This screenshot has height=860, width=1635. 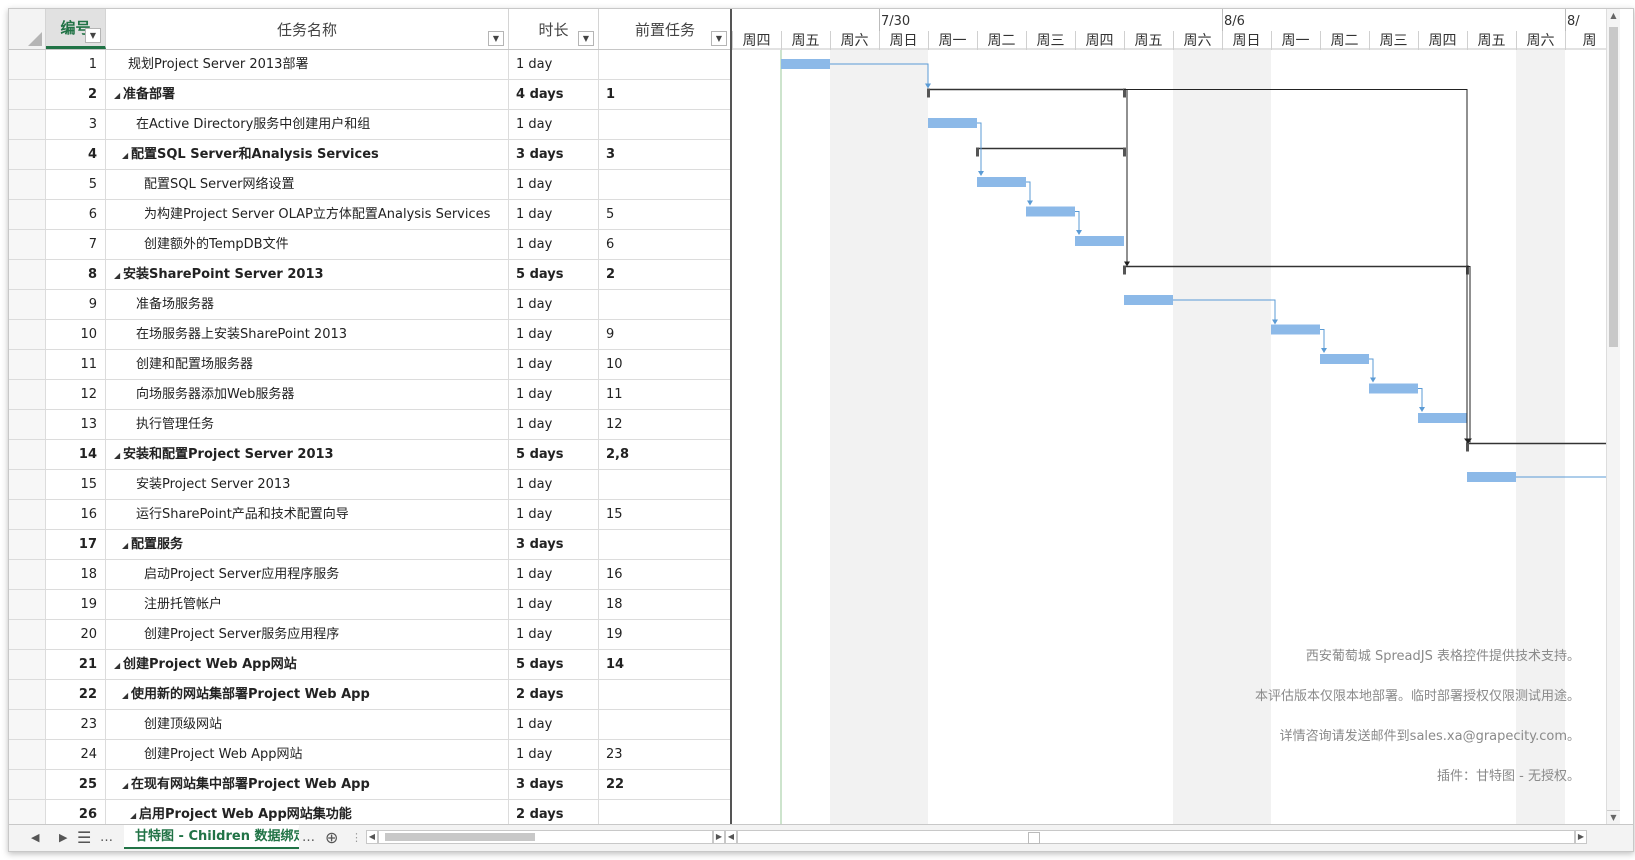 I want to click on table-row: 14 ◢ 安装和配置Project Server 2013 5 days 2,8, so click(x=370, y=455).